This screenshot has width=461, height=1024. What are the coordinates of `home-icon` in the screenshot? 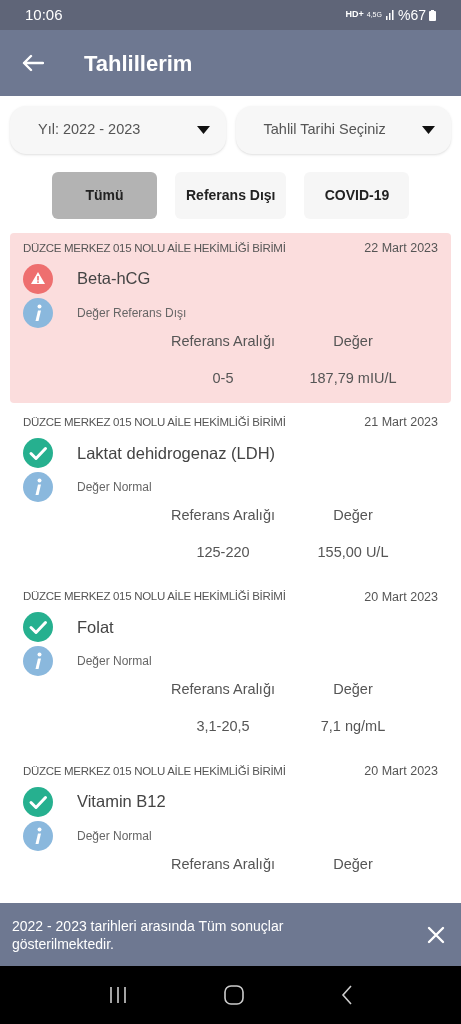 It's located at (233, 995).